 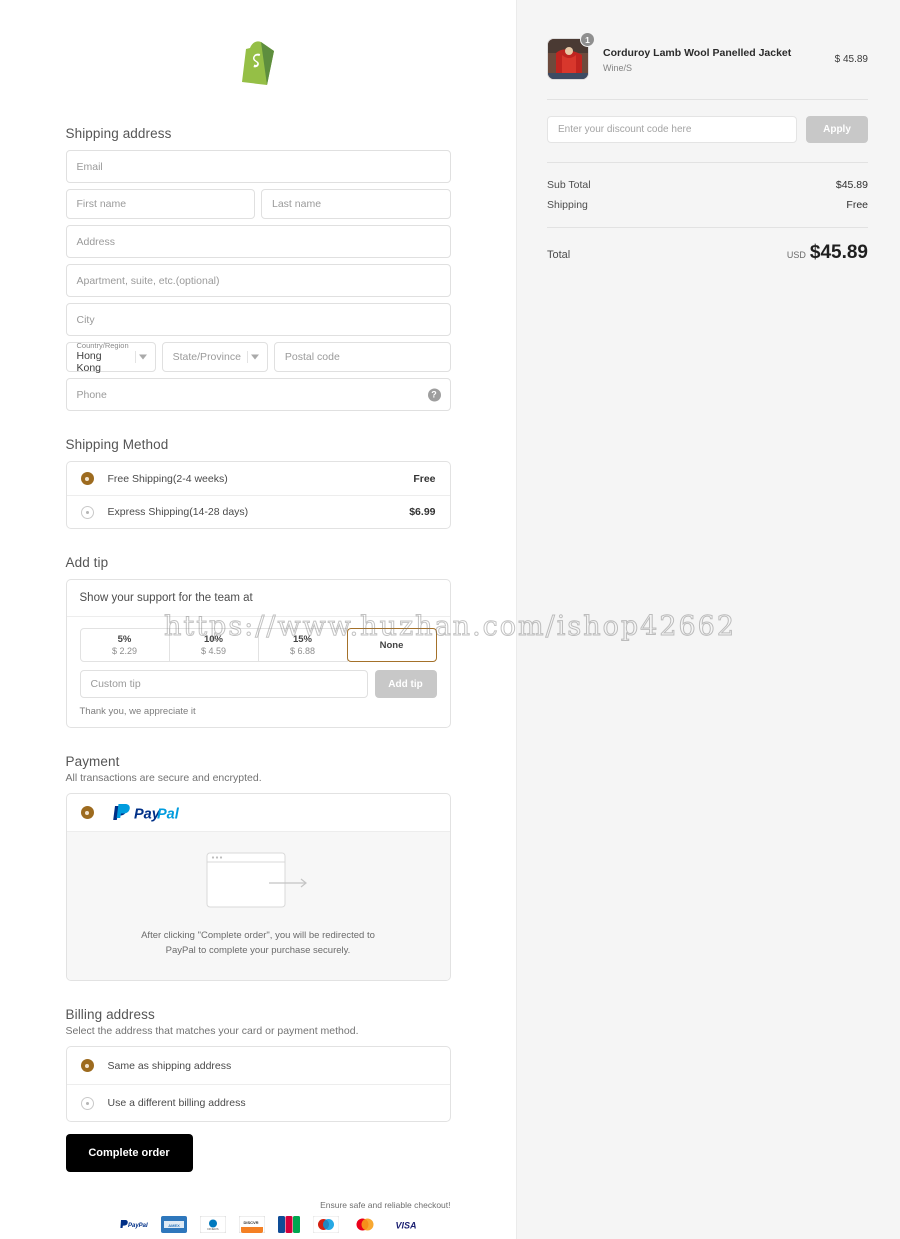 I want to click on paypal-option-row: Pay Pal, so click(x=258, y=813).